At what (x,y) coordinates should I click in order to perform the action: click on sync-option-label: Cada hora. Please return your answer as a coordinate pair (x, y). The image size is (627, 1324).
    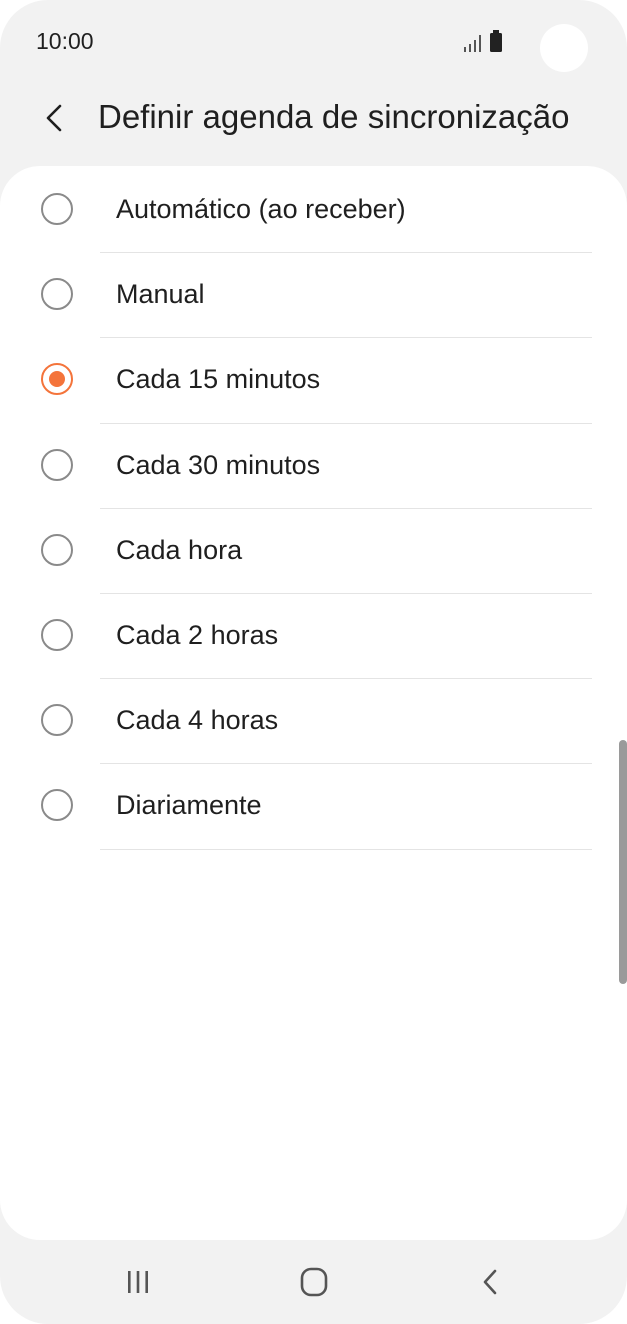
    Looking at the image, I should click on (179, 549).